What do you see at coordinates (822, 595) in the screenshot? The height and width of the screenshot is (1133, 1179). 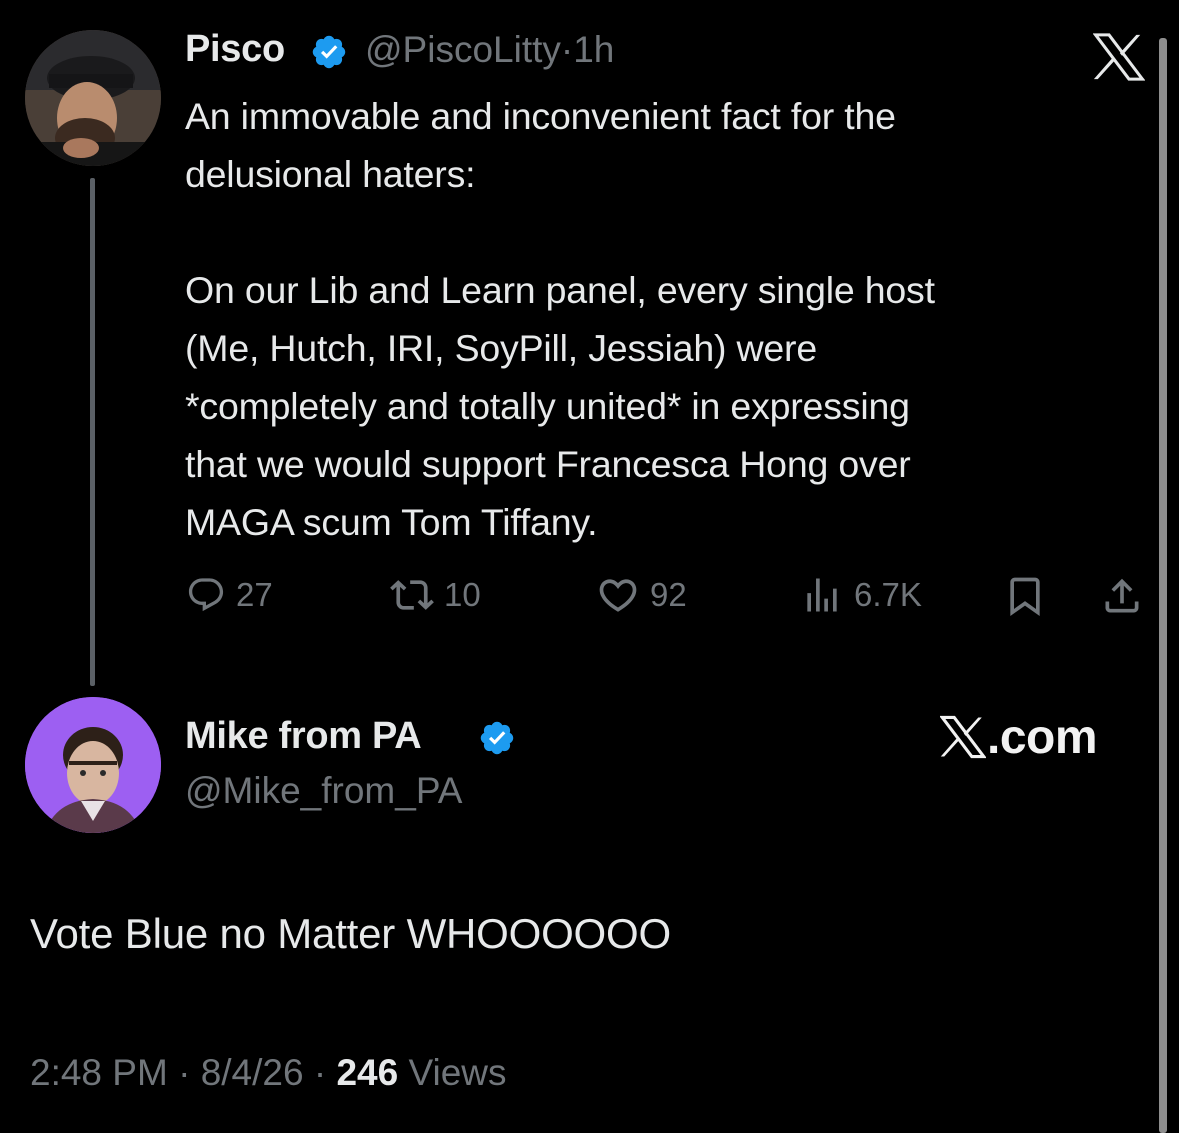 I see `views-icon` at bounding box center [822, 595].